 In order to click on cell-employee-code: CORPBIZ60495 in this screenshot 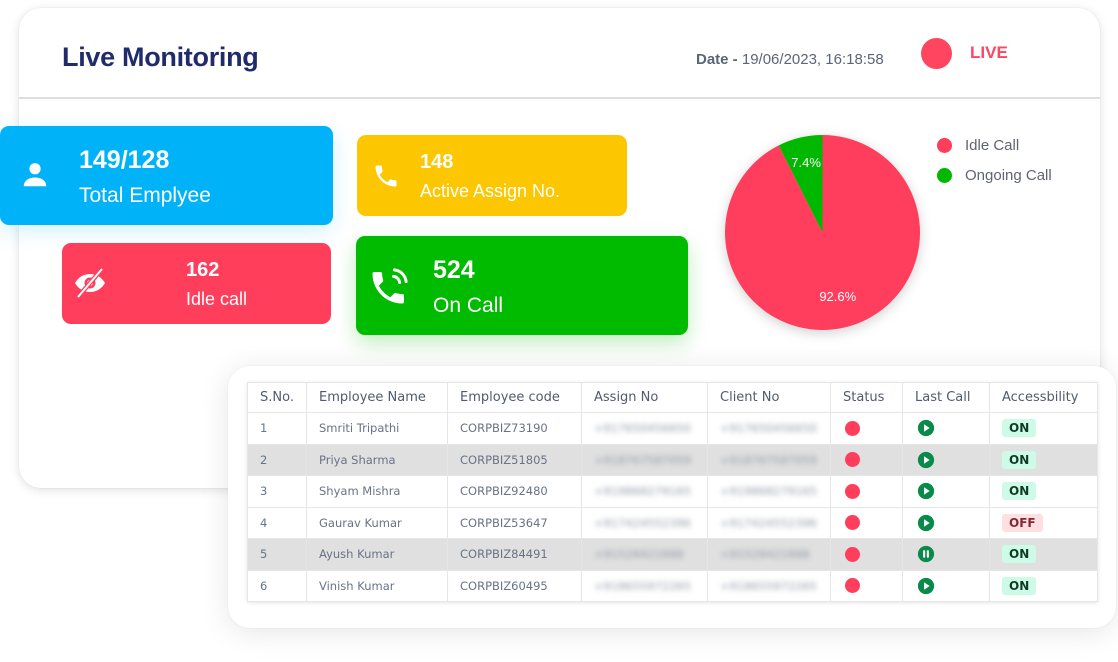, I will do `click(514, 585)`.